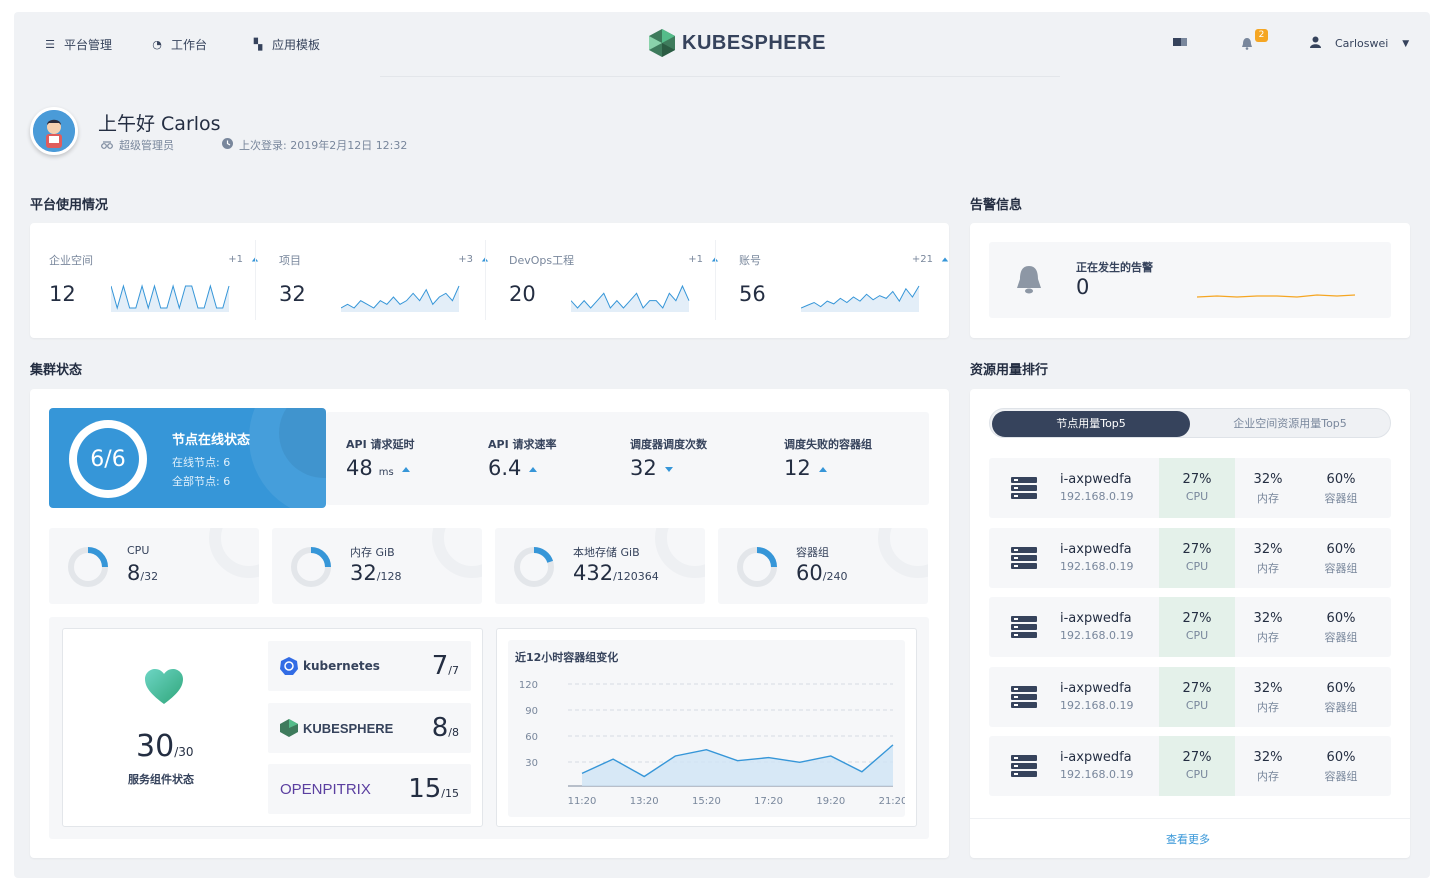 Image resolution: width=1443 pixels, height=891 pixels. Describe the element at coordinates (930, 259) in the screenshot. I see `stat-delta: +21` at that location.